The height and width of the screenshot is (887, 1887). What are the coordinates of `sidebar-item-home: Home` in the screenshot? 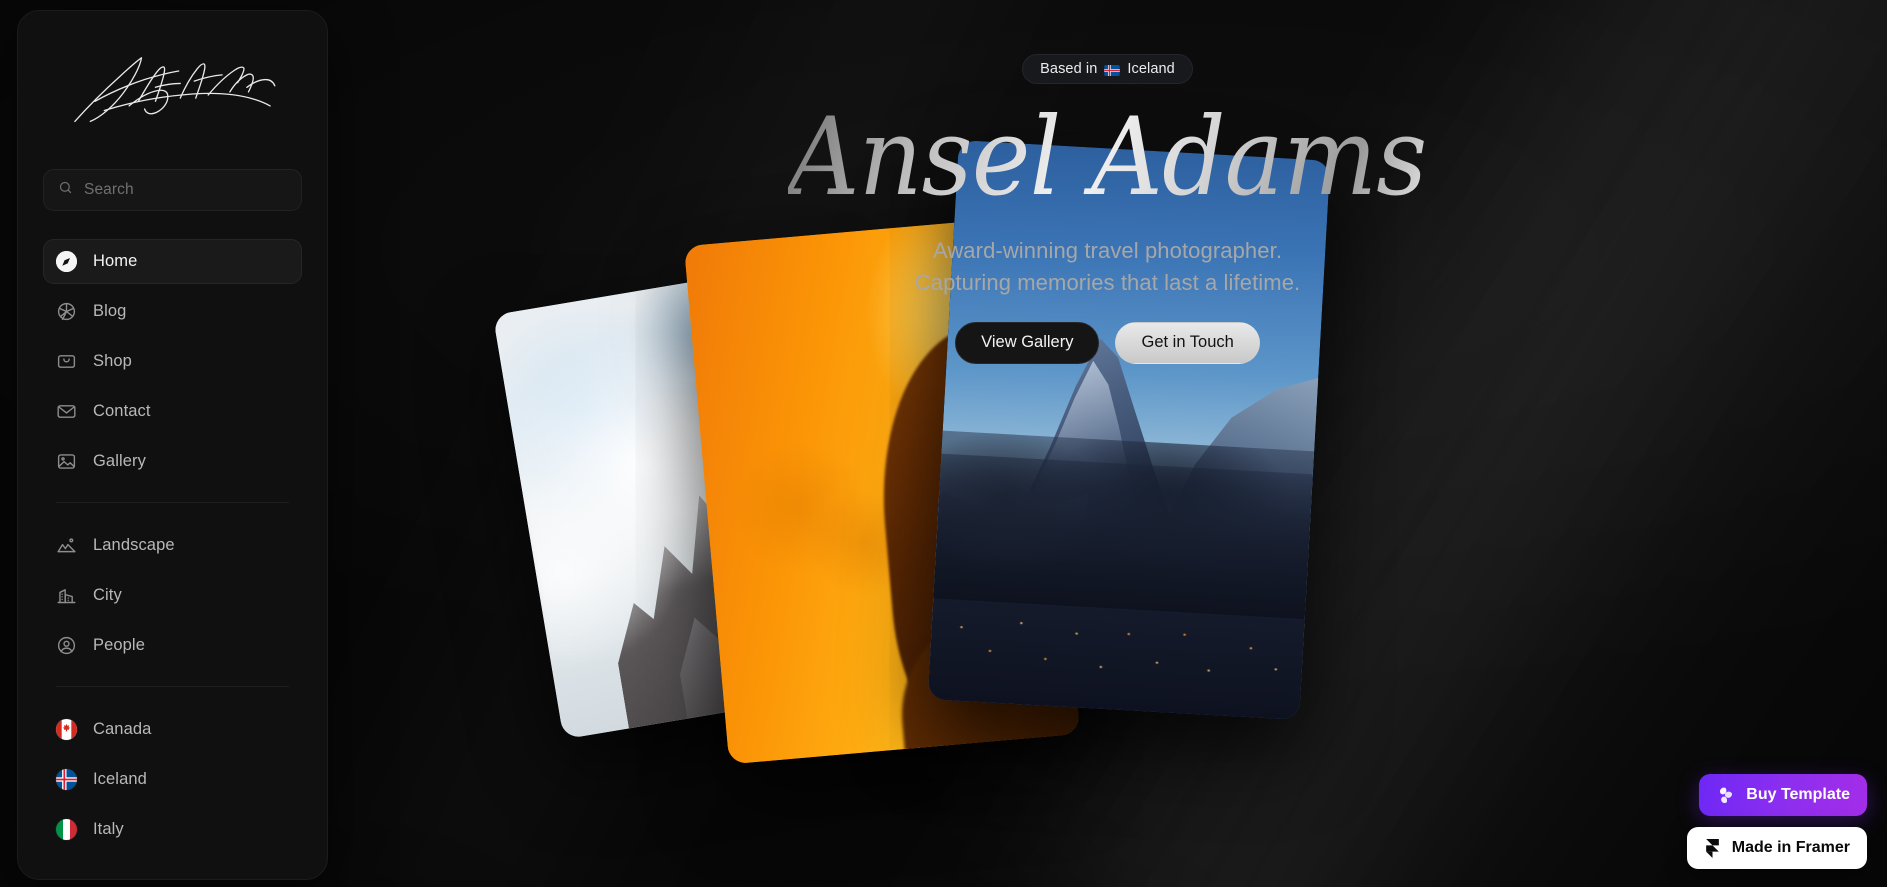 It's located at (172, 261).